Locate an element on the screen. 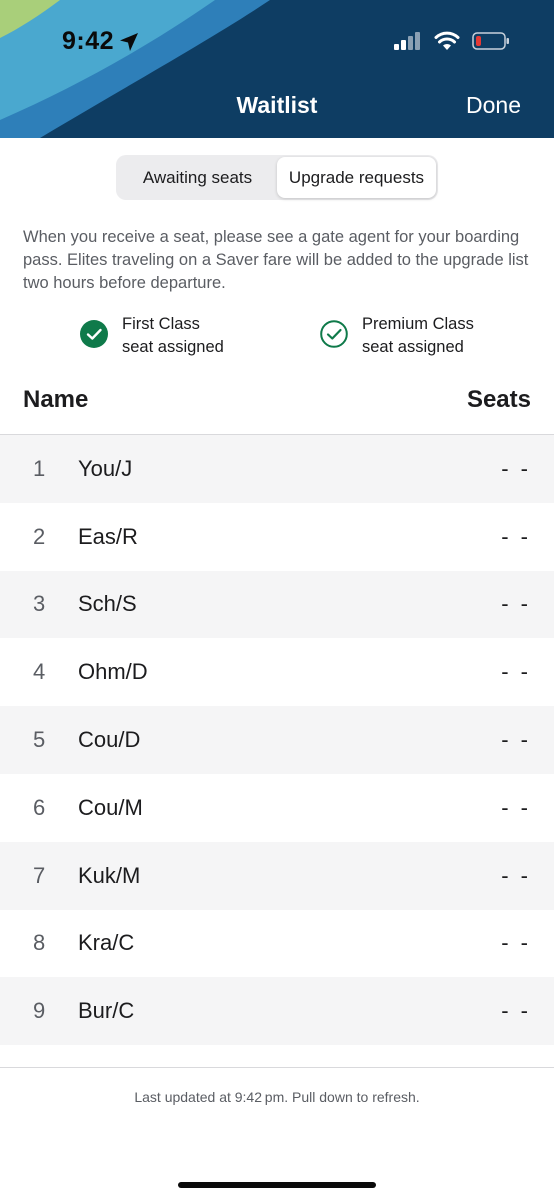 The width and height of the screenshot is (554, 1200). column-header-seats: Seats is located at coordinates (498, 399).